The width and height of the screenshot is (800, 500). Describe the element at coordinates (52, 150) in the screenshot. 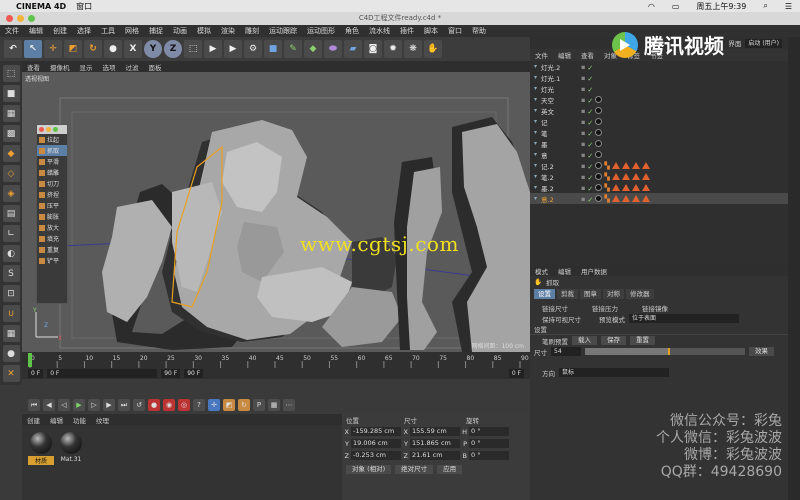

I see `brush-item: 抓取` at that location.